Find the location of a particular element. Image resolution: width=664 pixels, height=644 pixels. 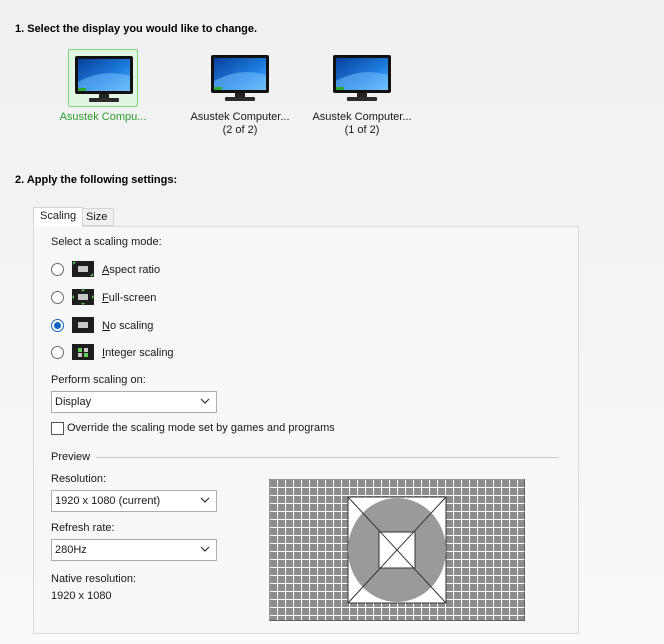

perform-scaling-select: Display is located at coordinates (134, 402).